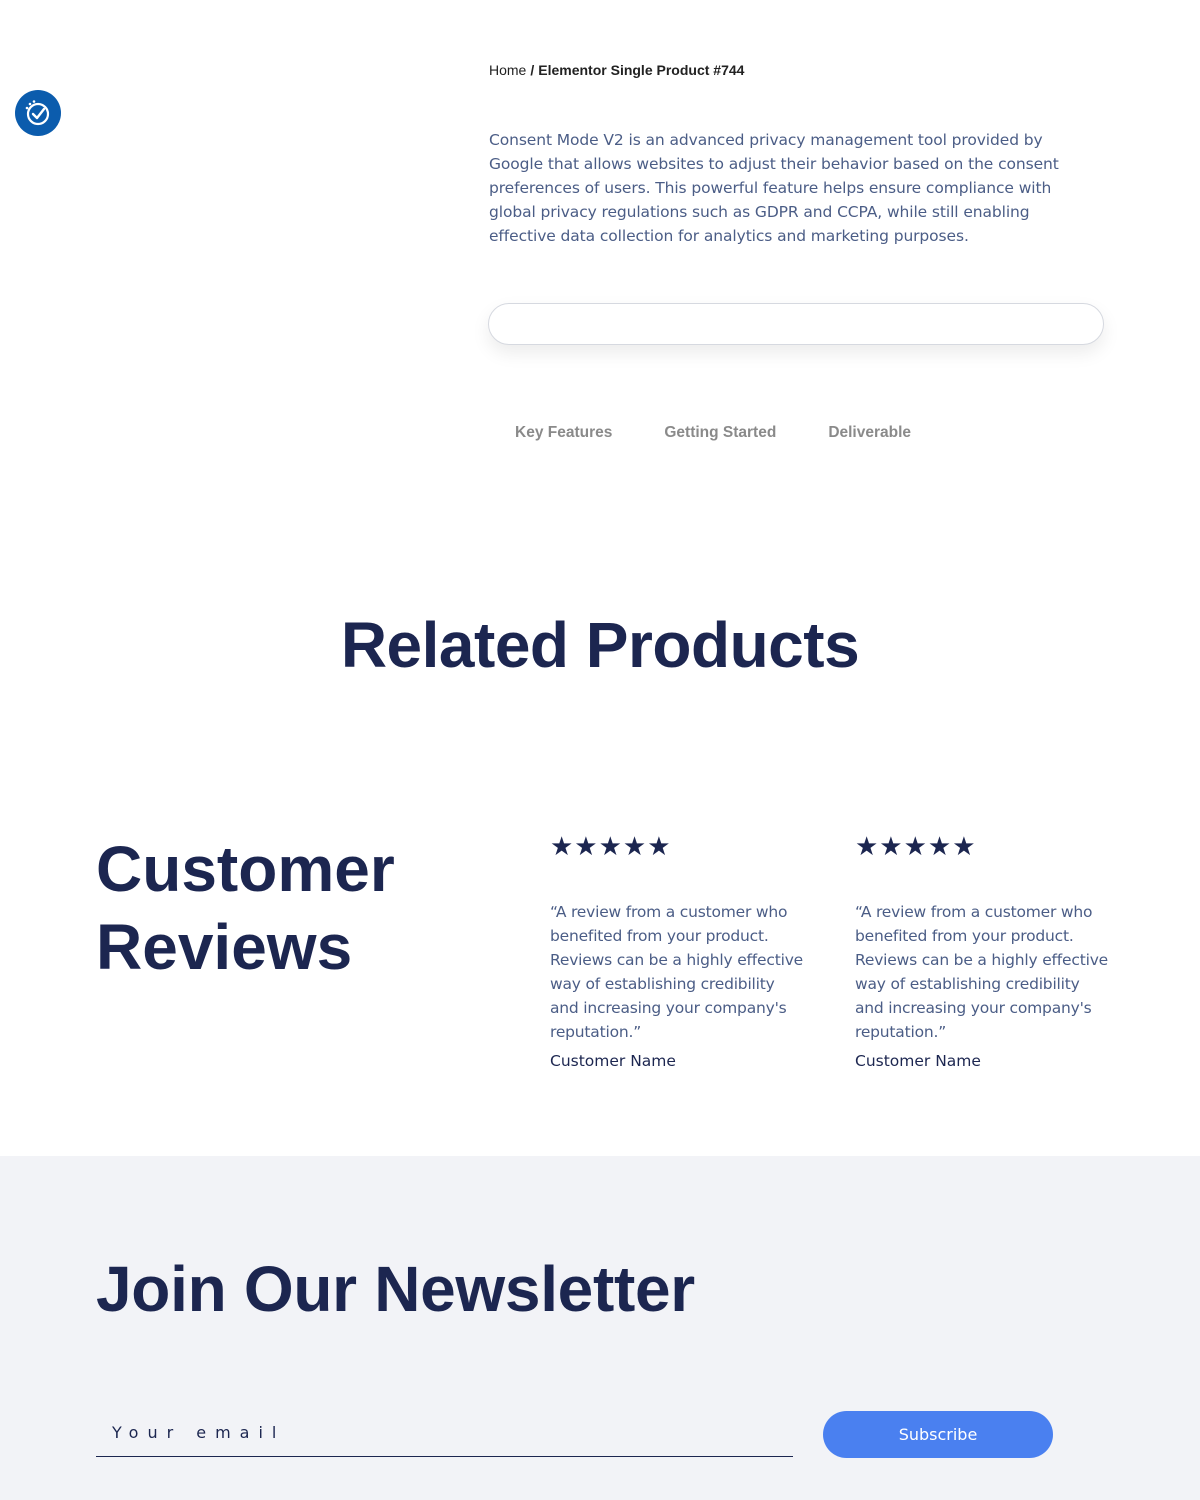 The width and height of the screenshot is (1200, 1500). I want to click on breadcrumb: Home / Elementor Single Product #744, so click(616, 70).